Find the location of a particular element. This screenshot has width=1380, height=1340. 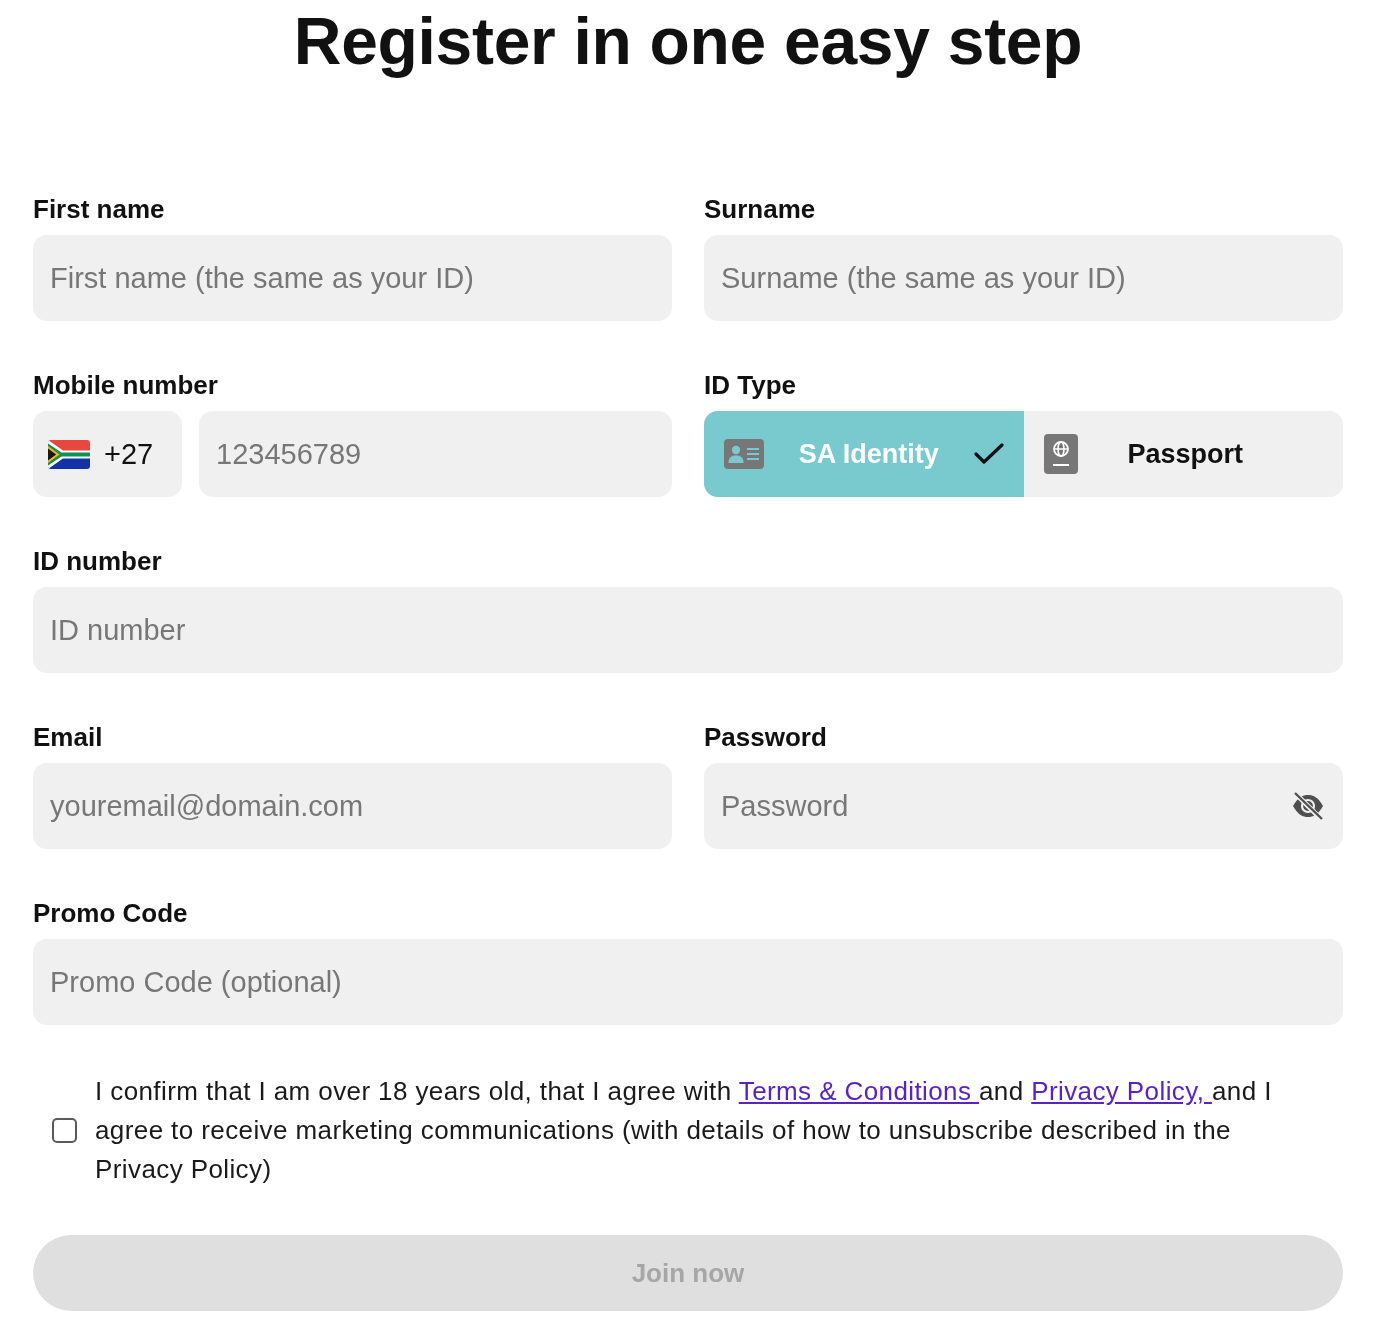

input-field: ID number is located at coordinates (688, 630).